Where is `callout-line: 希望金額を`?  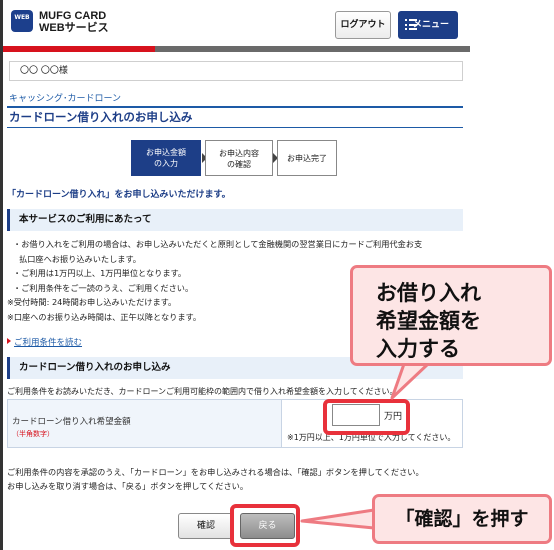 callout-line: 希望金額を is located at coordinates (428, 321).